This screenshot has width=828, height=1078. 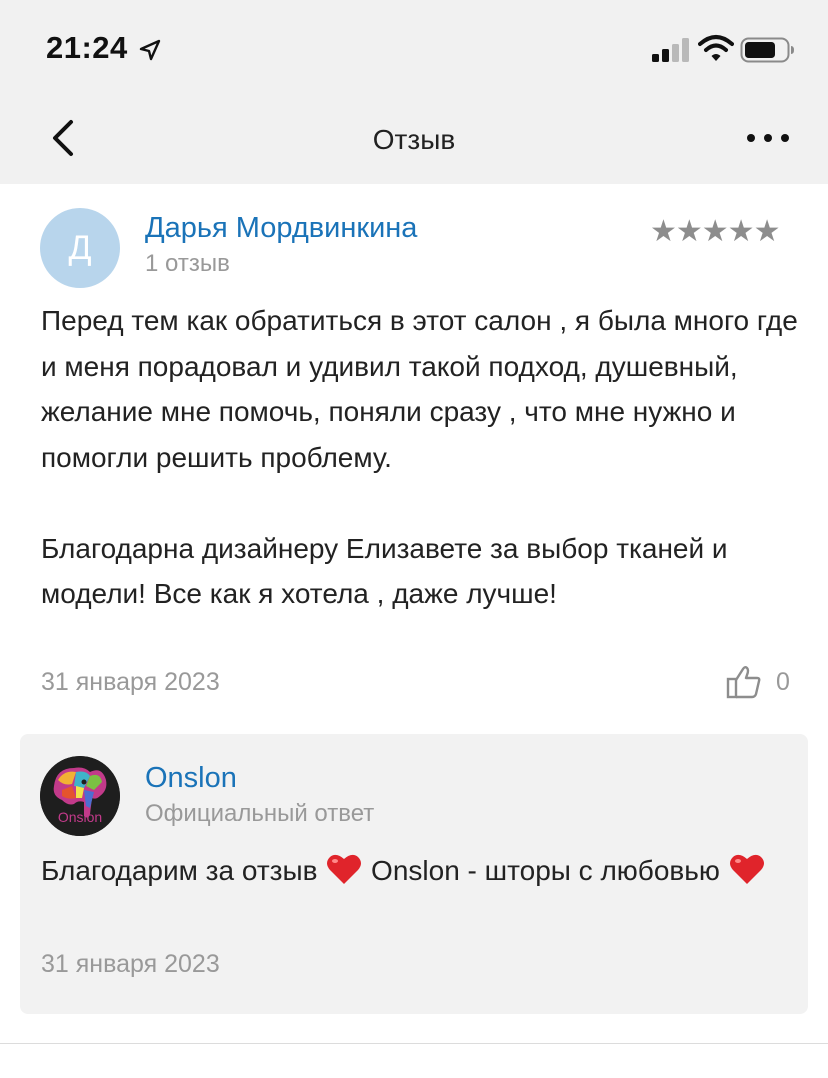 What do you see at coordinates (715, 231) in the screenshot?
I see `rating-stars: ★★★★★` at bounding box center [715, 231].